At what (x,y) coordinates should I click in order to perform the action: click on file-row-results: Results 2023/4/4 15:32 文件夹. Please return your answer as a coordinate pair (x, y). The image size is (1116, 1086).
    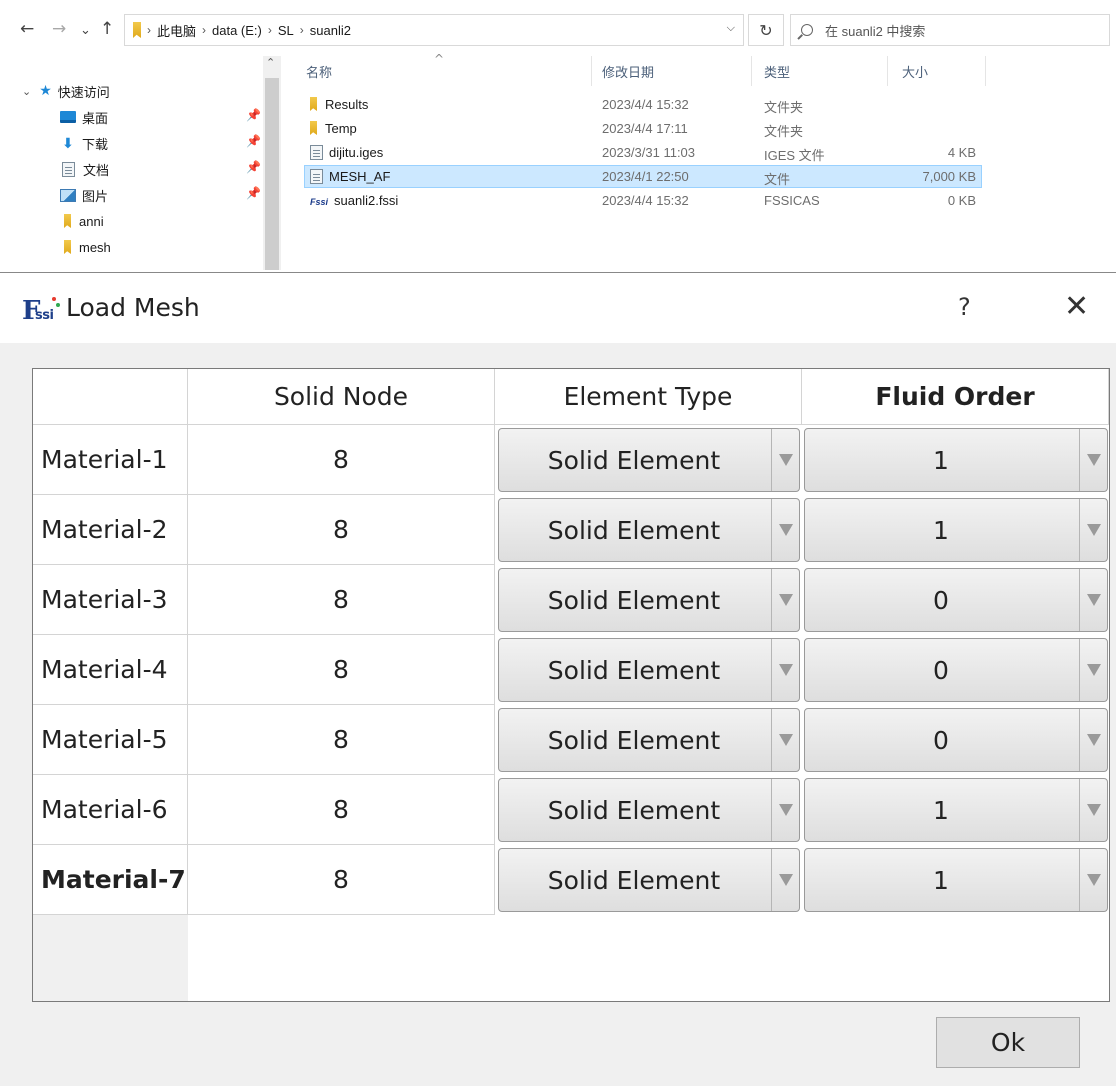
    Looking at the image, I should click on (643, 105).